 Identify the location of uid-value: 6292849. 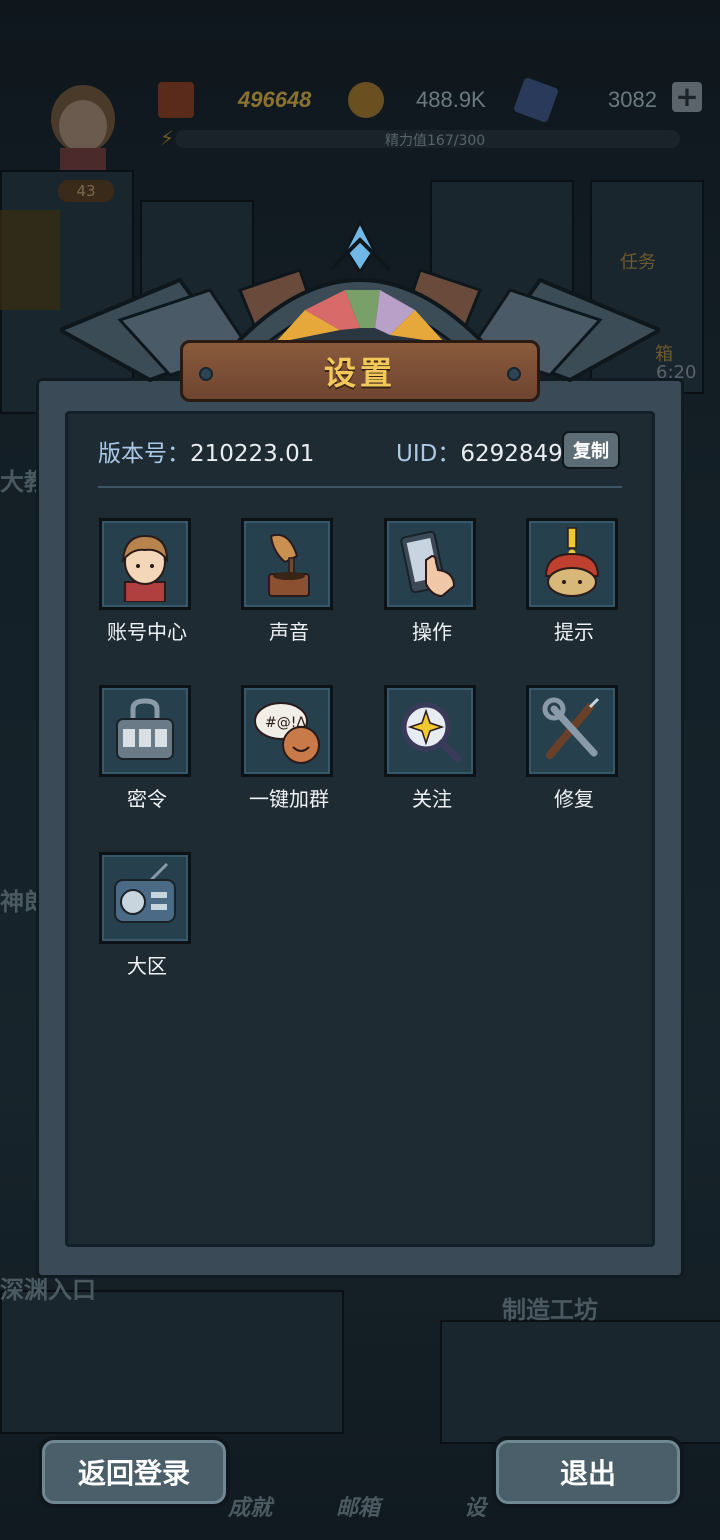
(511, 454).